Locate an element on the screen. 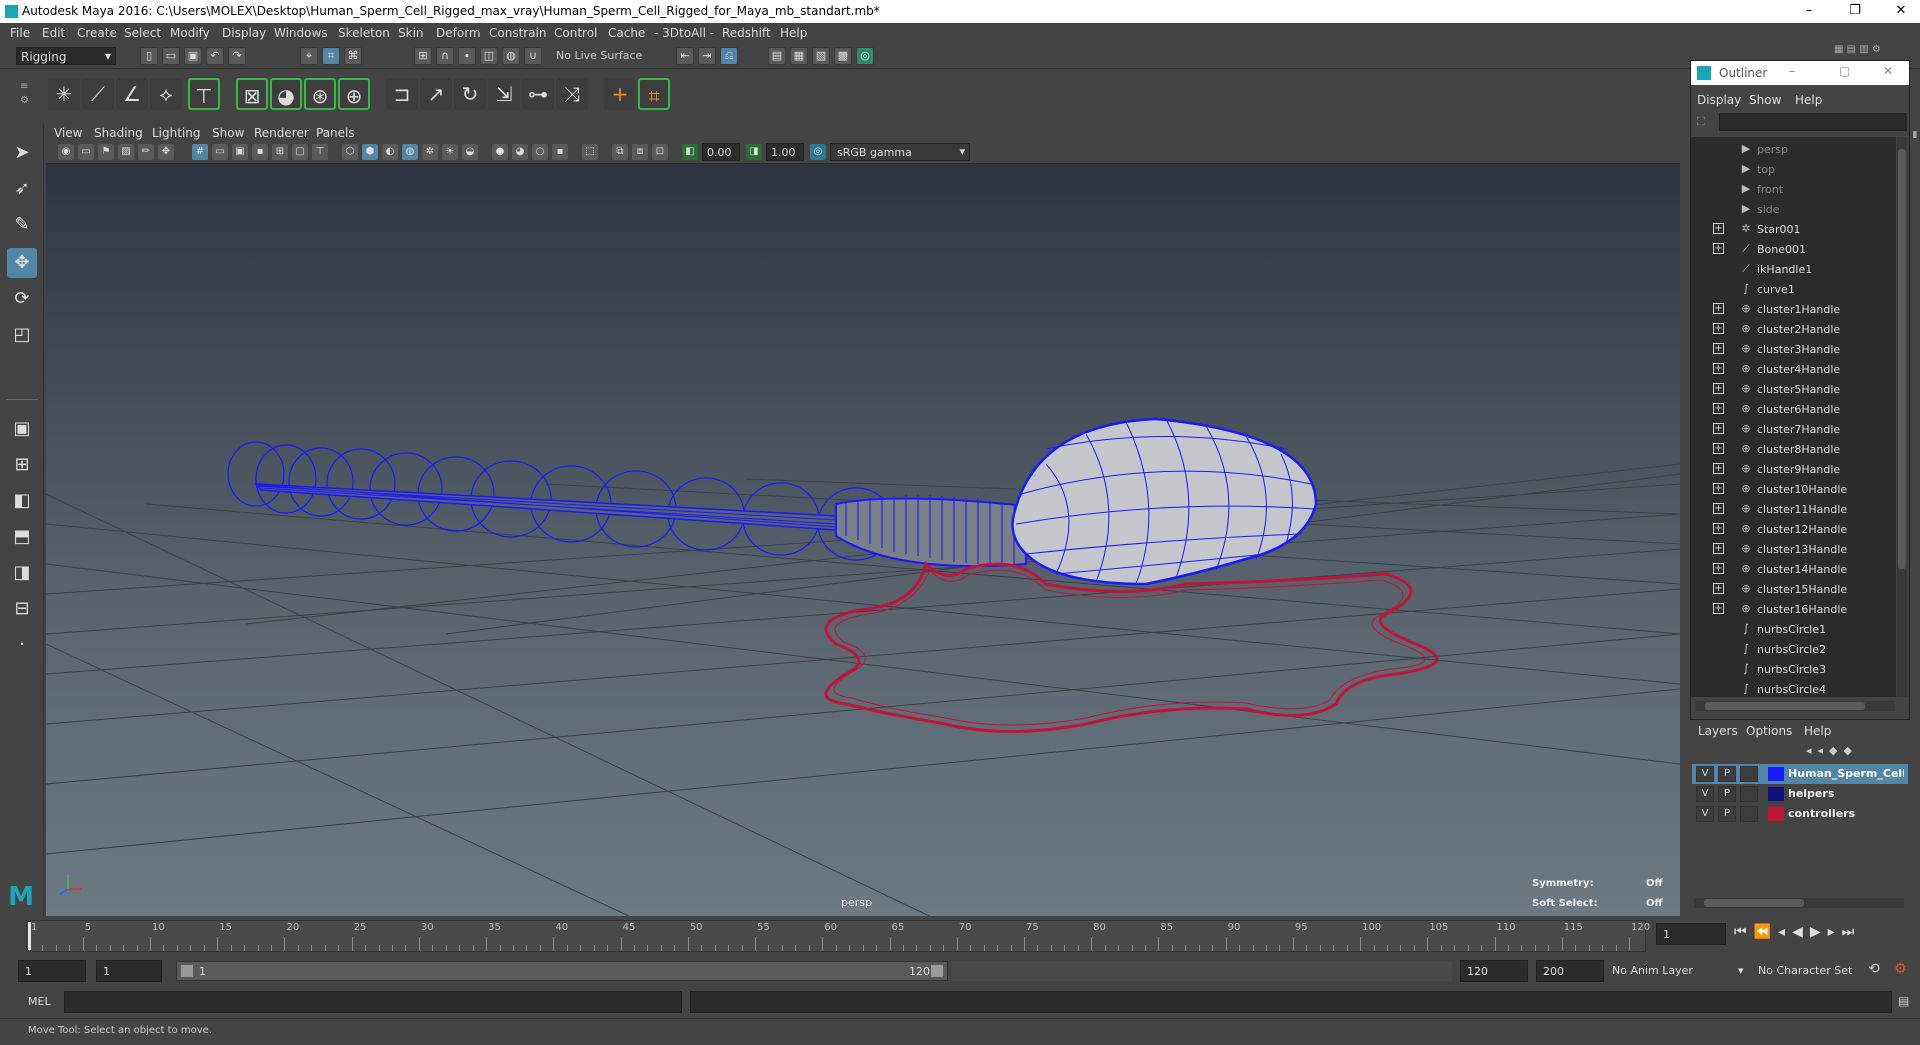 The width and height of the screenshot is (1920, 1045). panel-menu-lighting: Lighting is located at coordinates (176, 133).